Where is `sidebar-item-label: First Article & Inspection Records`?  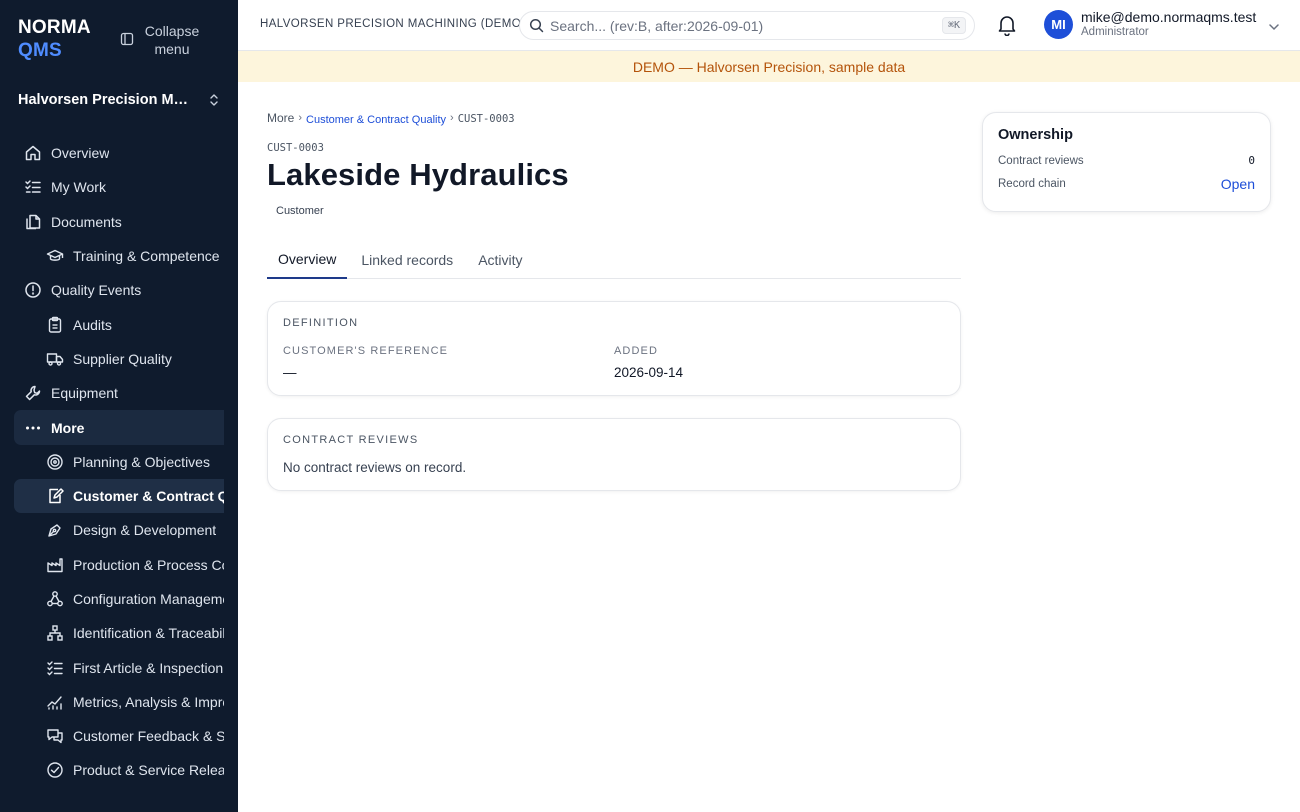
sidebar-item-label: First Article & Inspection Records is located at coordinates (148, 667).